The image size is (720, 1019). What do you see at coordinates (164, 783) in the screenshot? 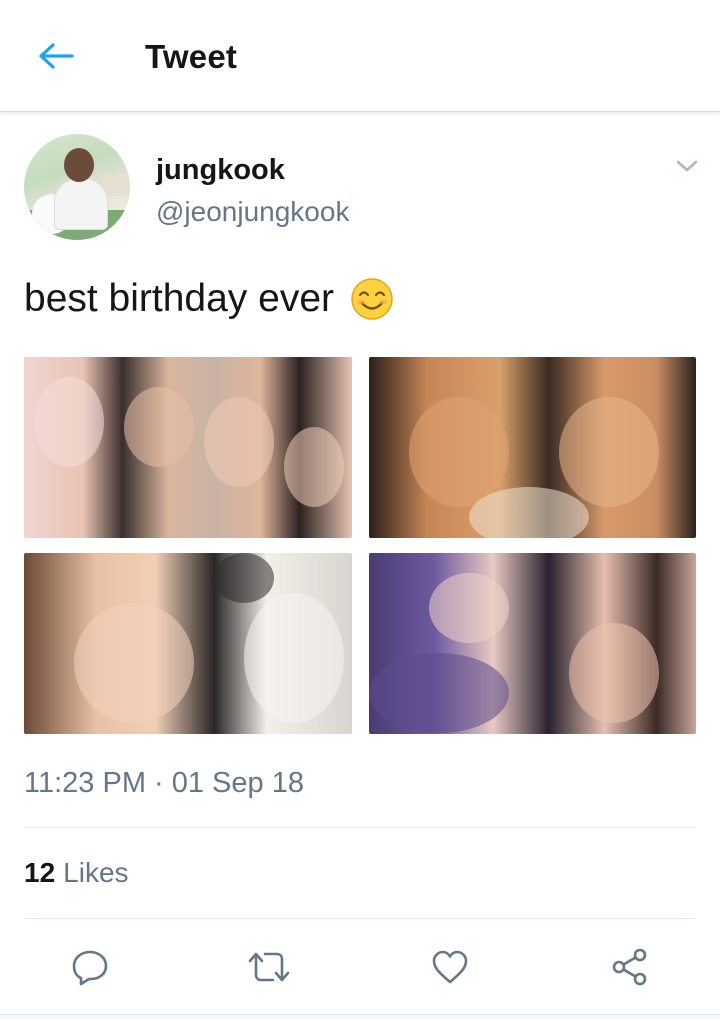
I see `tweet-timestamp: 11:23 PM · 01 Sep 18` at bounding box center [164, 783].